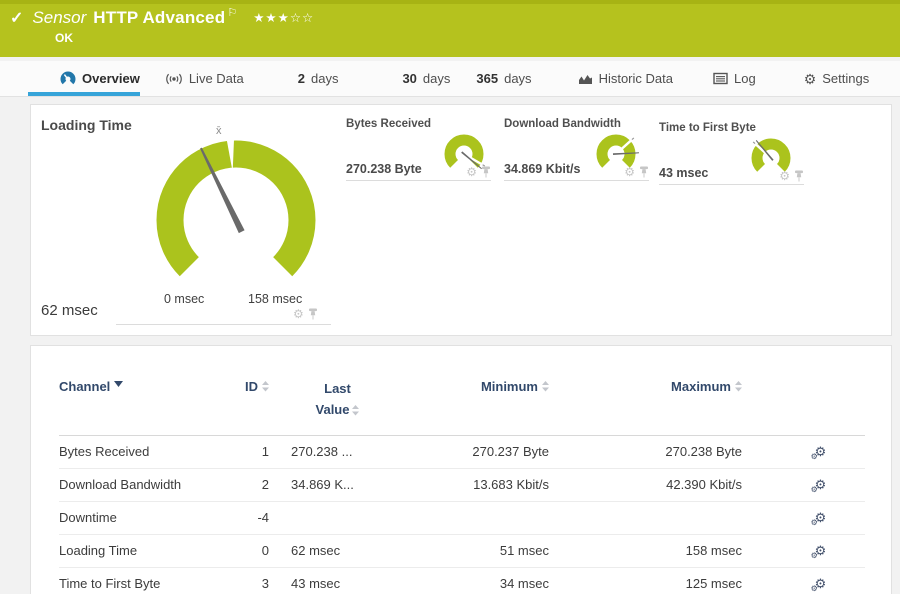 The height and width of the screenshot is (594, 900). I want to click on status-badge: OK, so click(64, 38).